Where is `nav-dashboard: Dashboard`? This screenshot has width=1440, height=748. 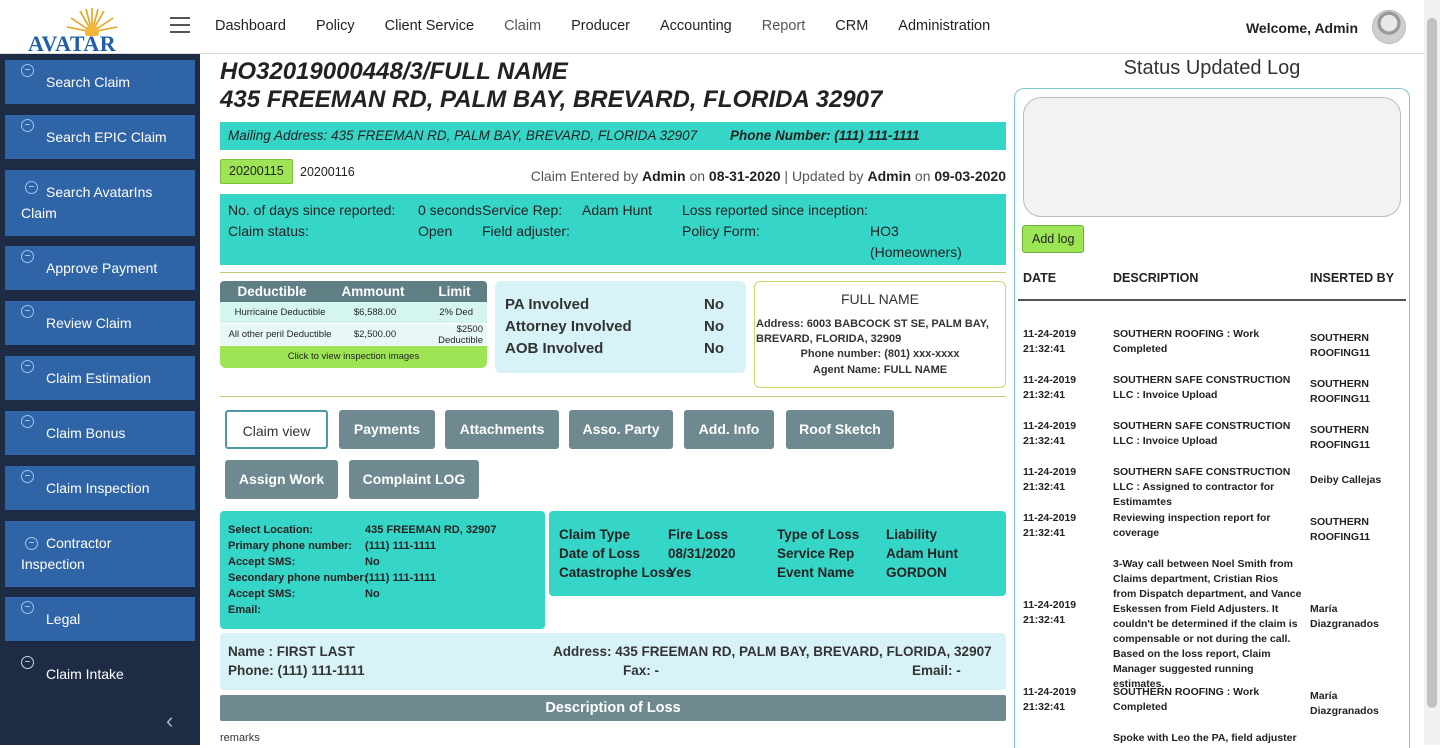 nav-dashboard: Dashboard is located at coordinates (250, 26).